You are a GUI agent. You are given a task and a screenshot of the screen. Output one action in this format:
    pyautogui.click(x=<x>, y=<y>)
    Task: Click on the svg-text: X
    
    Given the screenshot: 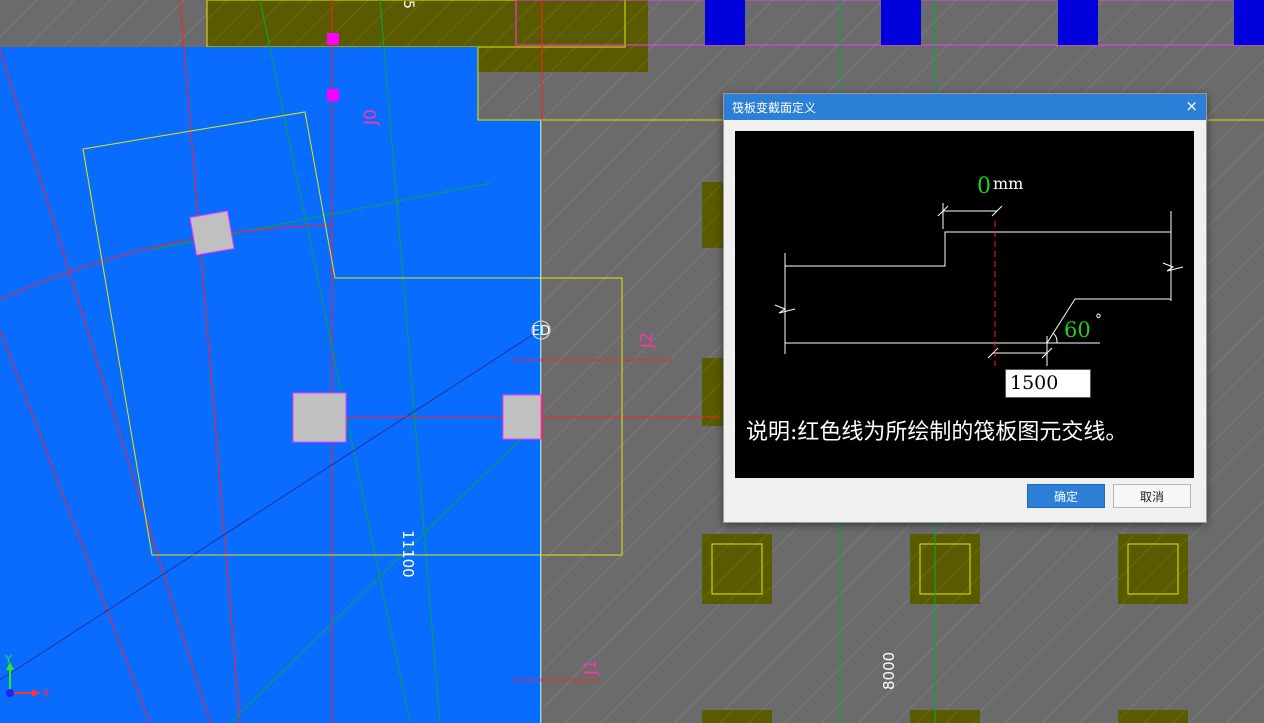 What is the action you would take?
    pyautogui.click(x=46, y=693)
    